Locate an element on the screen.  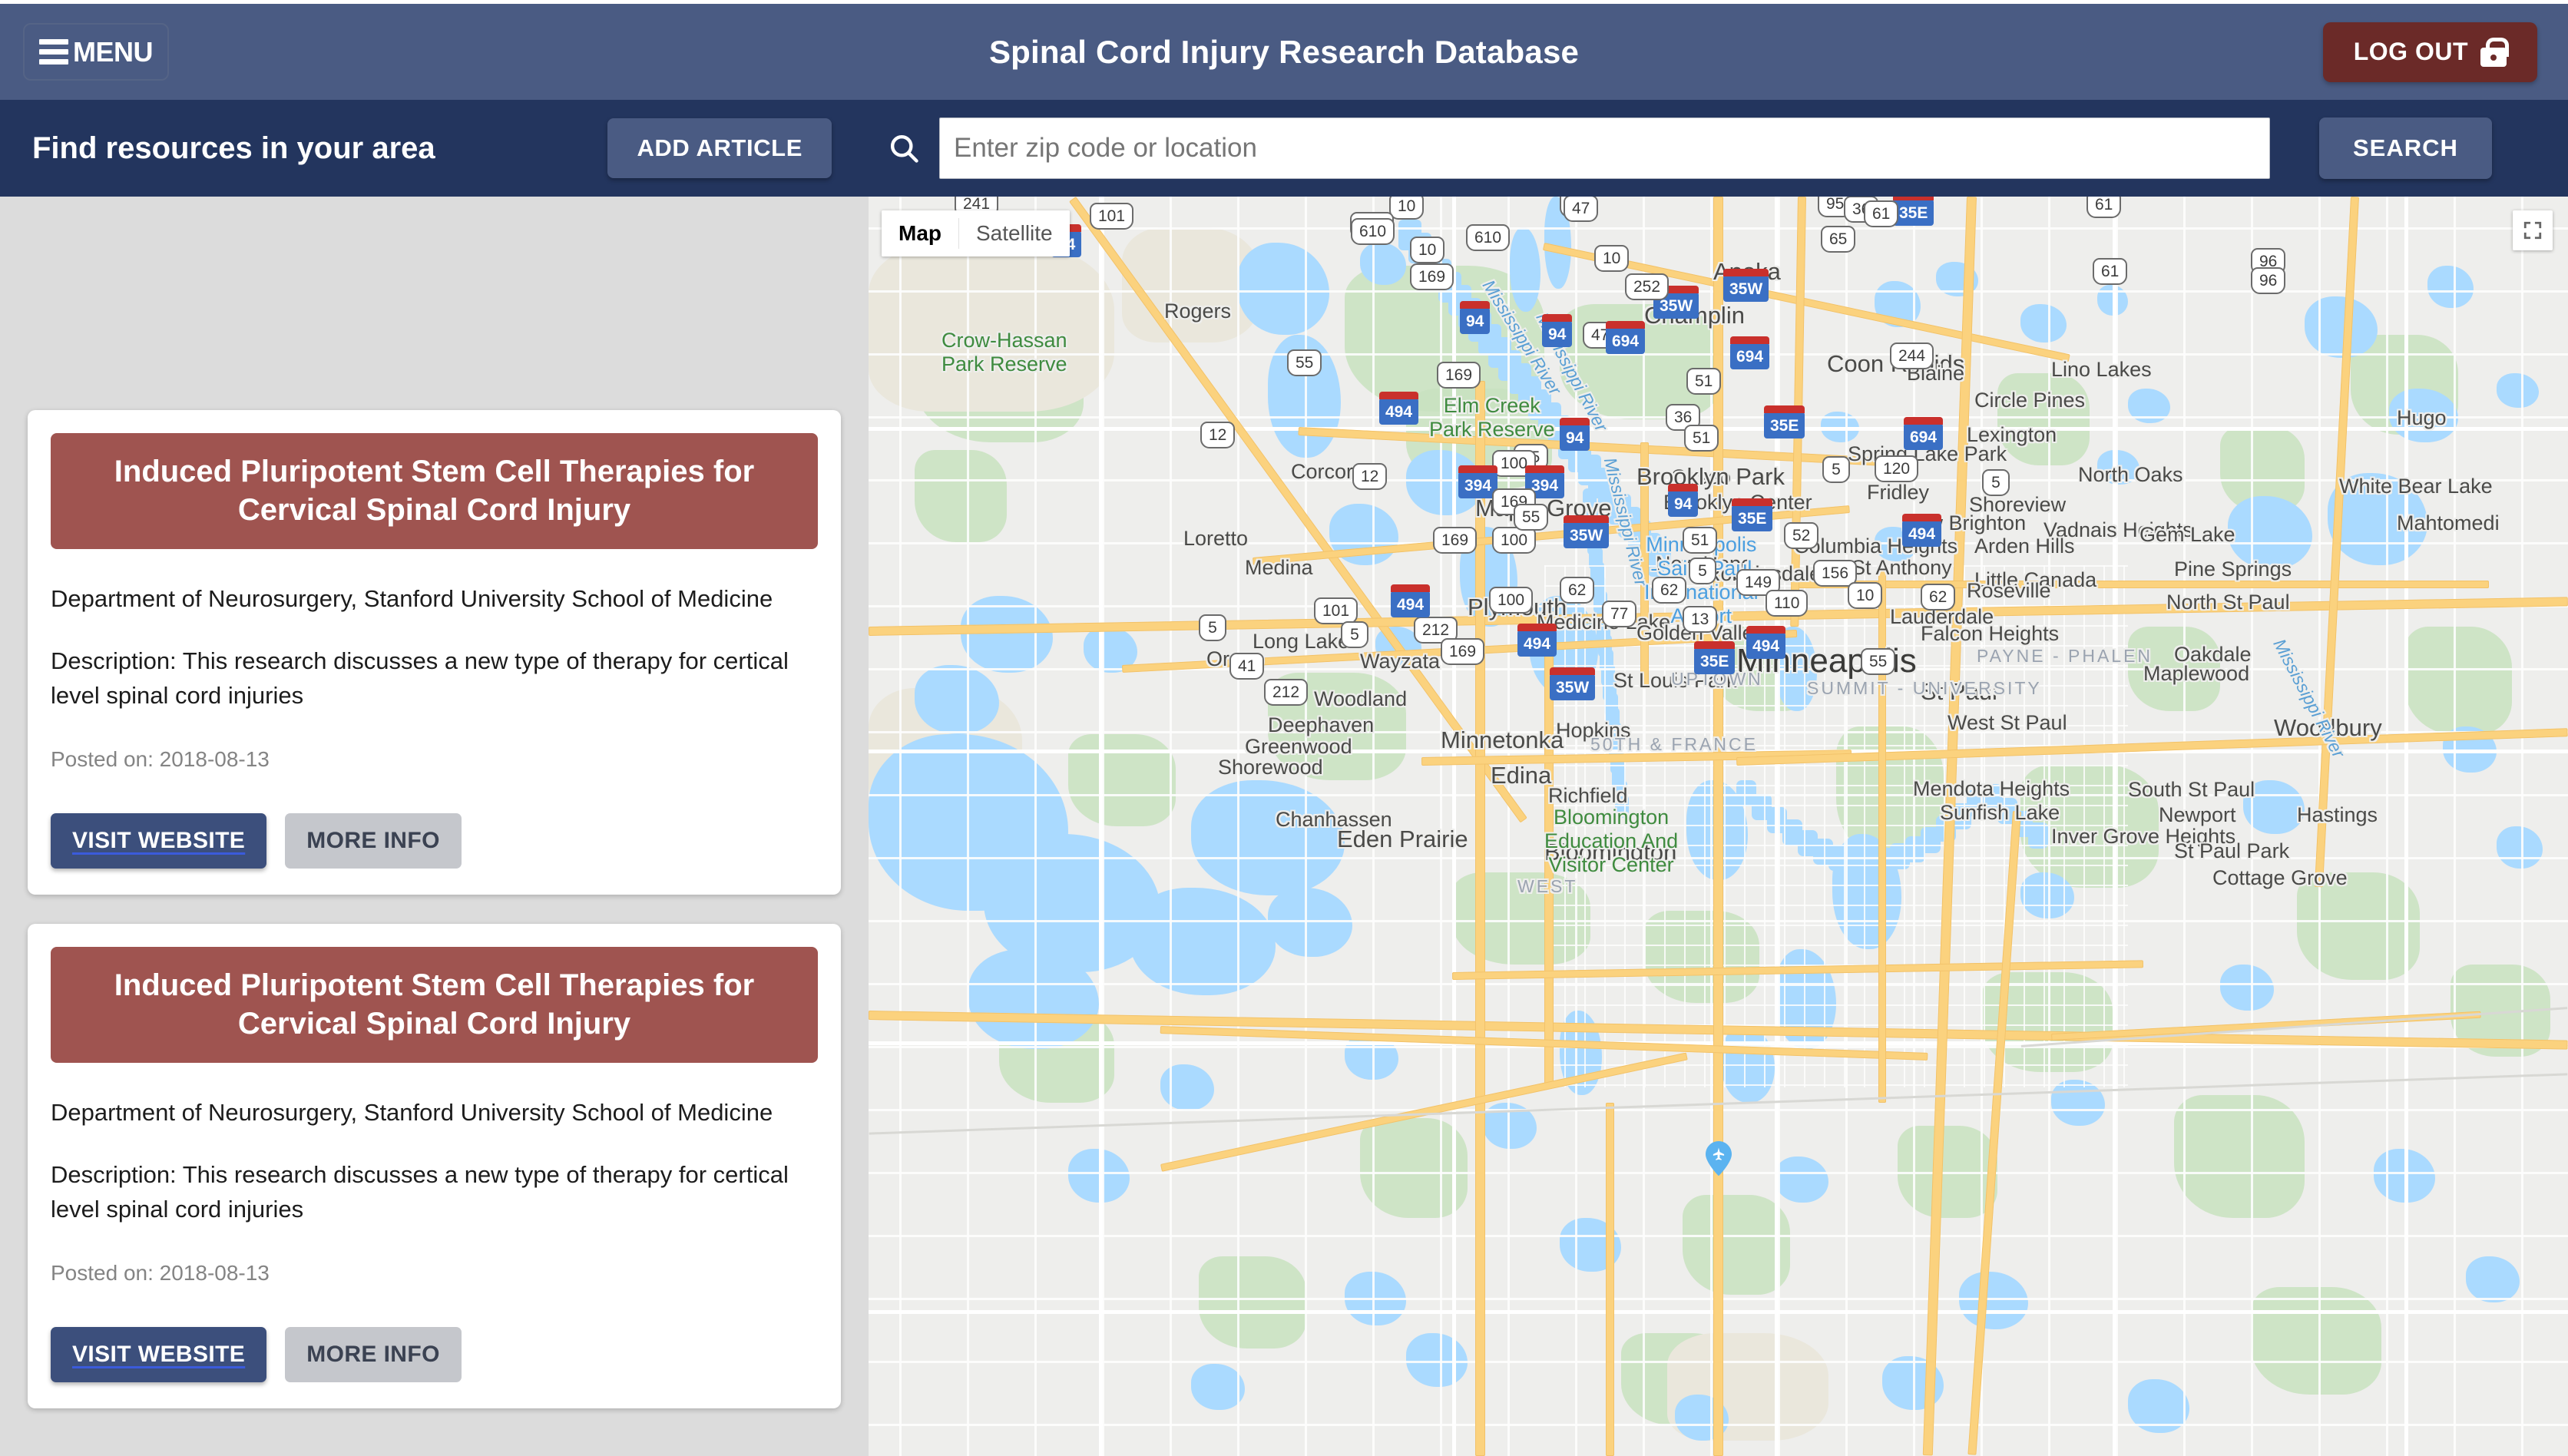
map-street-v-1976 is located at coordinates (2387, 826).